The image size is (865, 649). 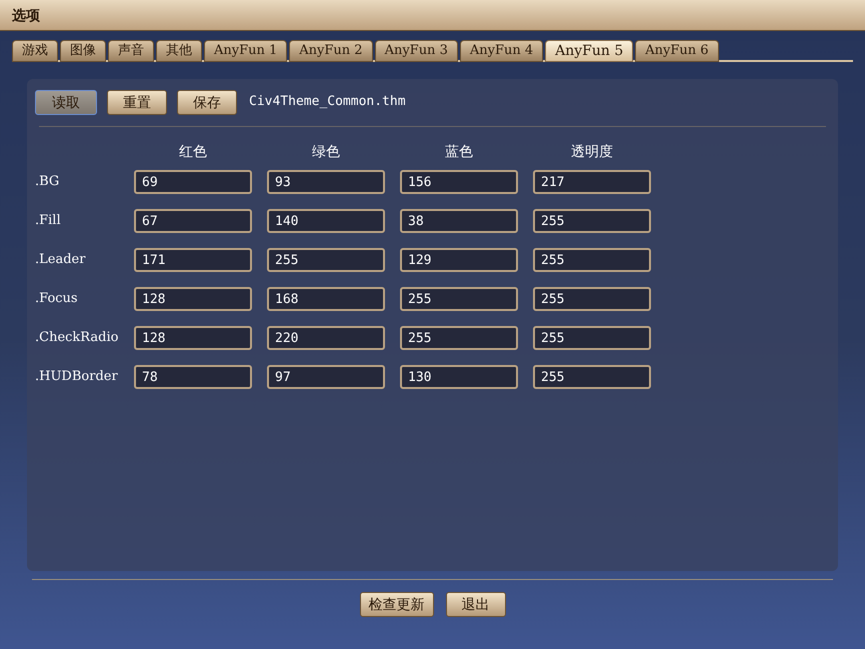 What do you see at coordinates (326, 299) in the screenshot?
I see `value-field: 168` at bounding box center [326, 299].